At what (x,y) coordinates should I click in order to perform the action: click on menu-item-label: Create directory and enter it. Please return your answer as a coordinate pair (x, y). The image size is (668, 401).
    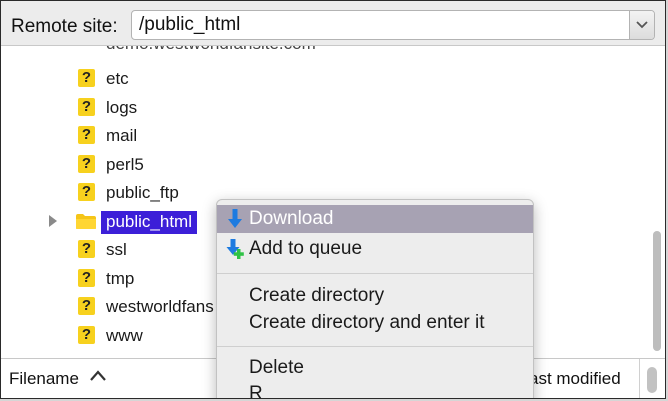
    Looking at the image, I should click on (367, 322).